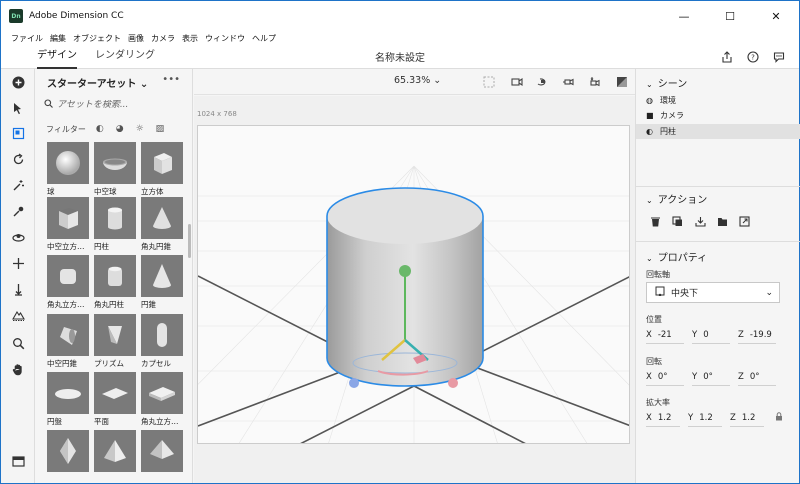  I want to click on eyedropper-icon, so click(18, 211).